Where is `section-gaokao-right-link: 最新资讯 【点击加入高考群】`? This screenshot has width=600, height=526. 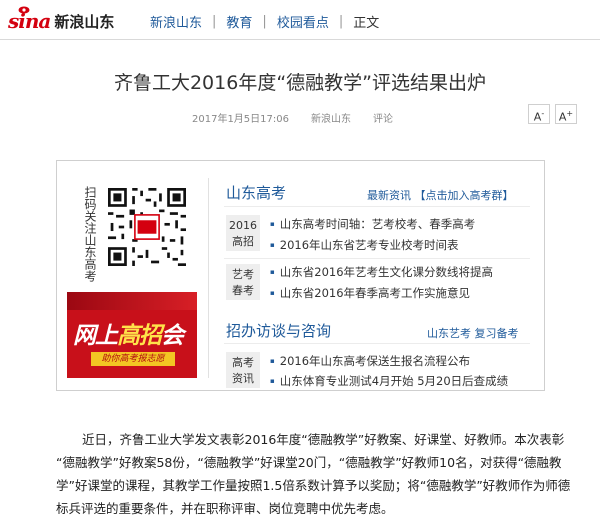
section-gaokao-right-link: 最新资讯 【点击加入高考群】 is located at coordinates (440, 195).